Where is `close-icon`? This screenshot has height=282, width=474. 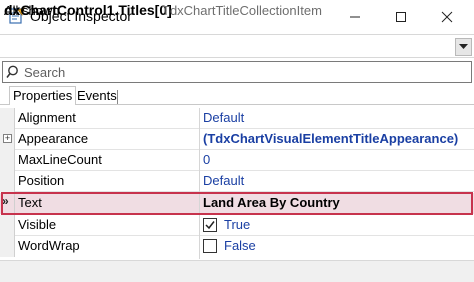
close-icon is located at coordinates (447, 17).